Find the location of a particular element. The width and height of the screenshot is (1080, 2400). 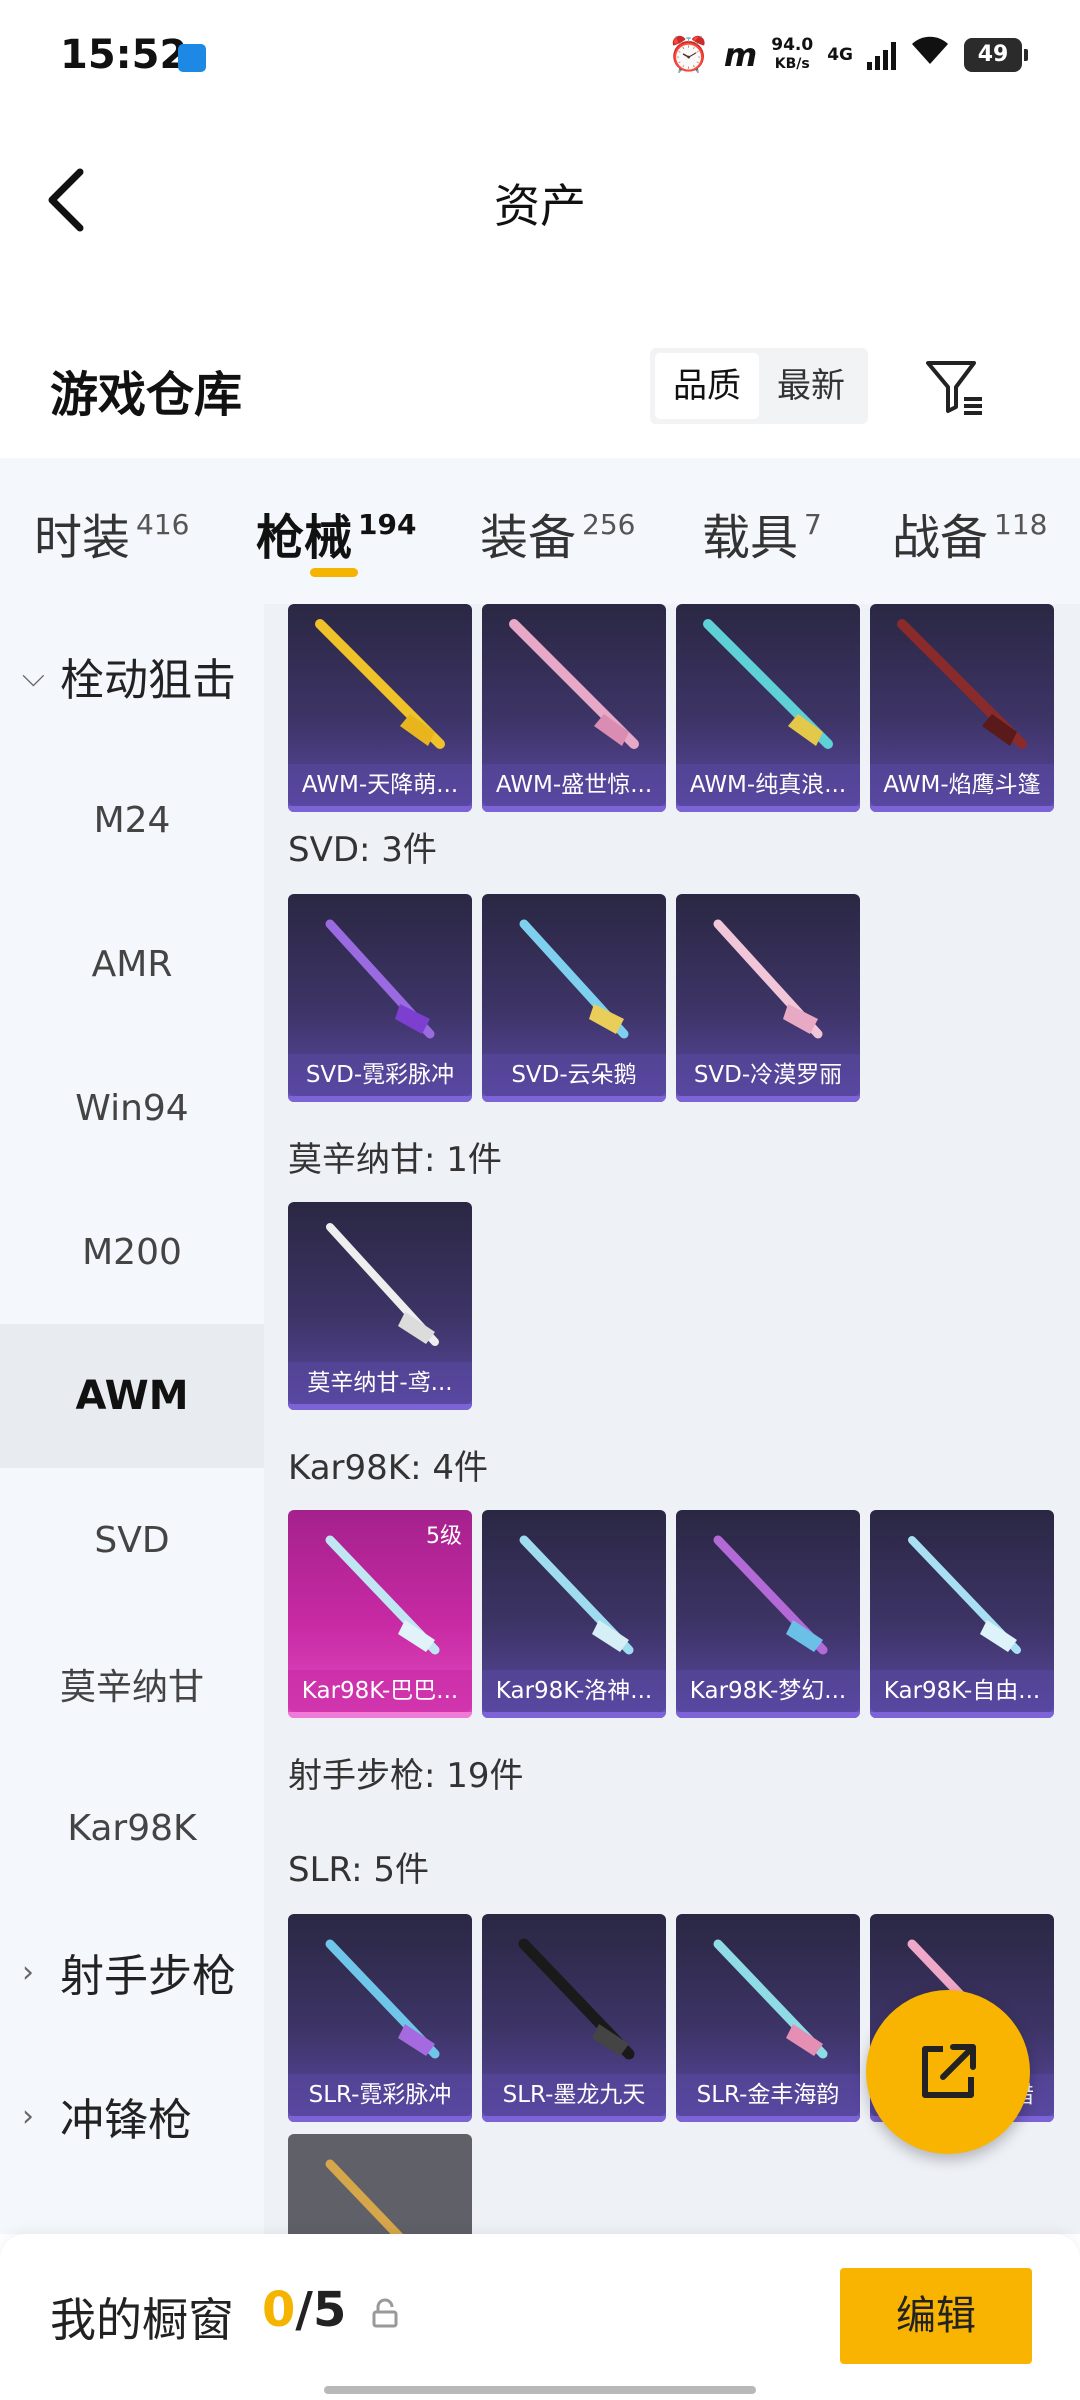

net-speed-unit: KB/s is located at coordinates (792, 63).